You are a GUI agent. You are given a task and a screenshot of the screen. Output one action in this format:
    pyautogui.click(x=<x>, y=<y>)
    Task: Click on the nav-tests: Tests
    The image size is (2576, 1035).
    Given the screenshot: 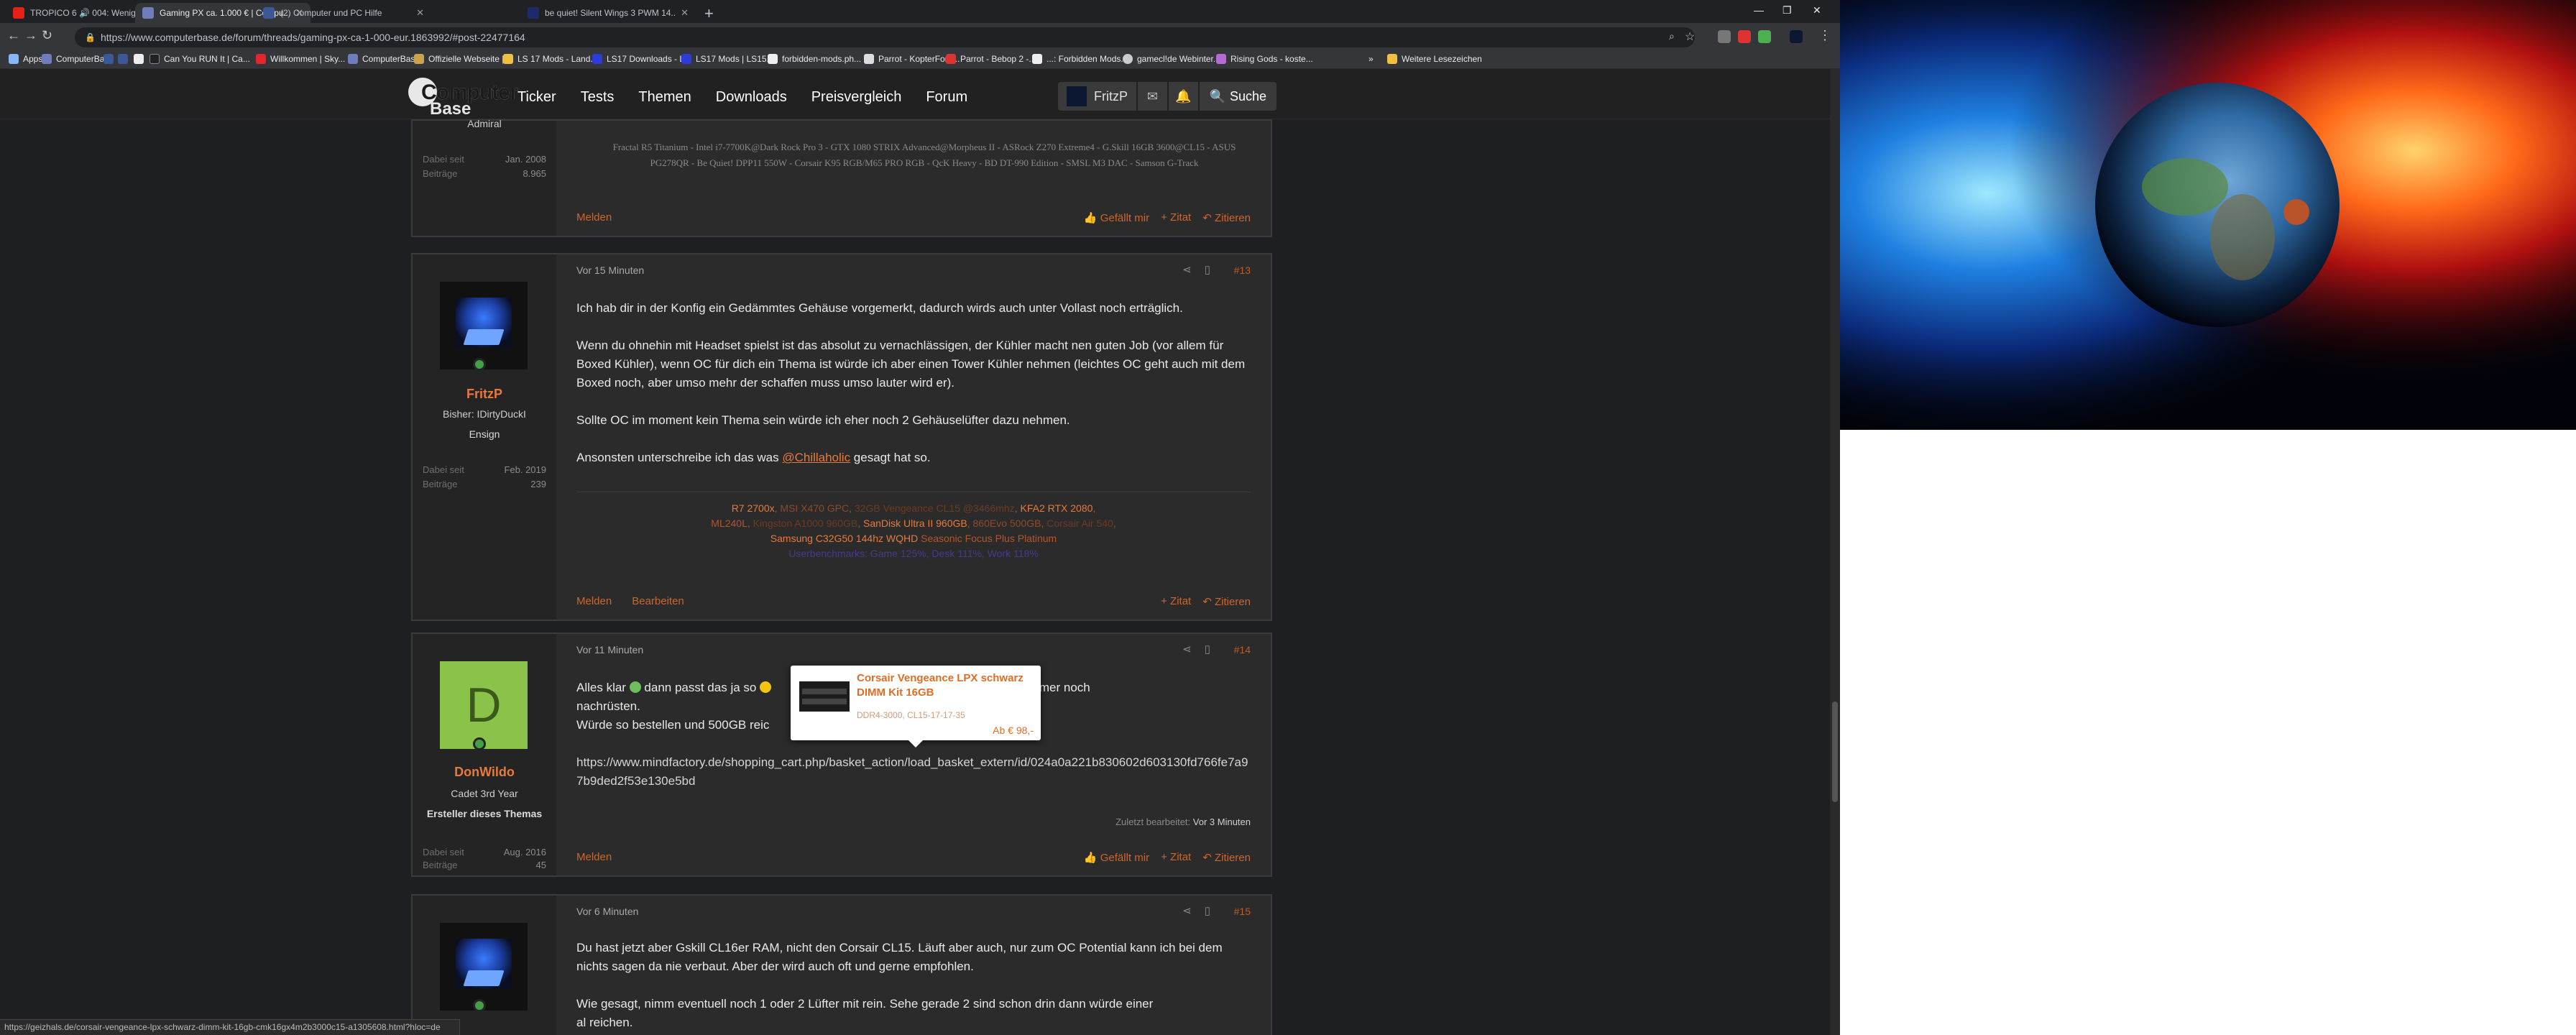 What is the action you would take?
    pyautogui.click(x=598, y=97)
    